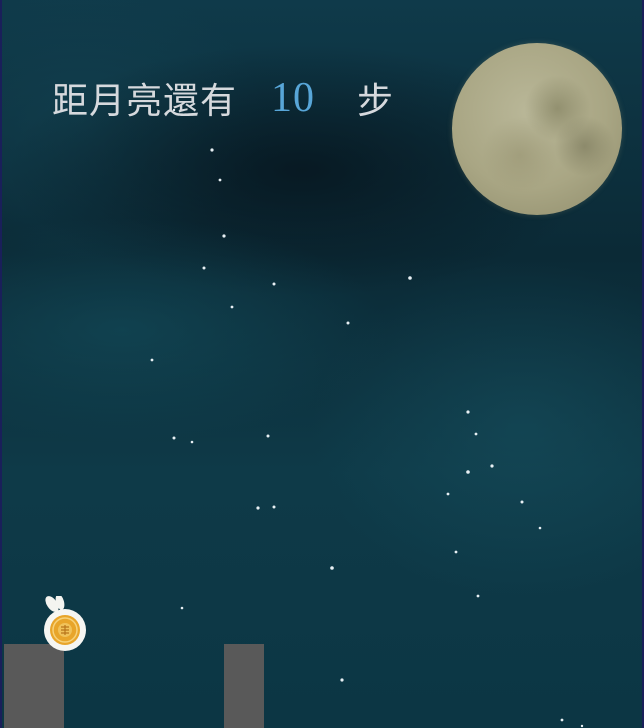 The width and height of the screenshot is (644, 728). What do you see at coordinates (244, 686) in the screenshot?
I see `next-pillar` at bounding box center [244, 686].